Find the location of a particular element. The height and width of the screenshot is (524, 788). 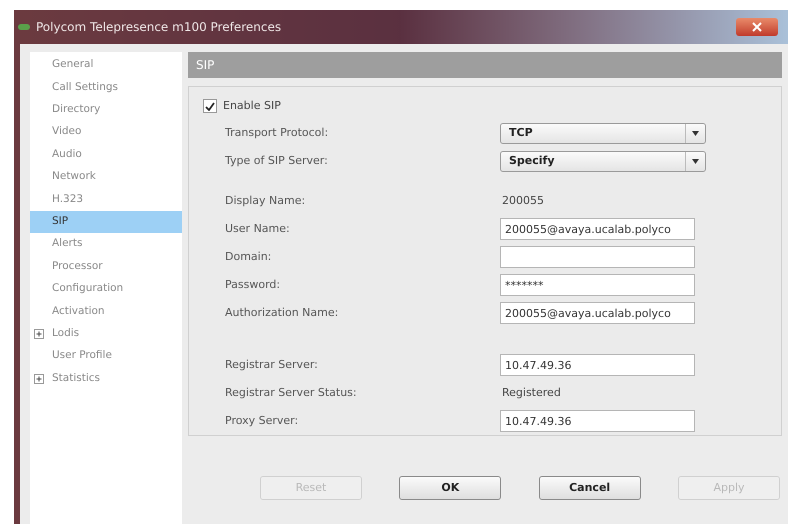

dropdown: TCP is located at coordinates (603, 133).